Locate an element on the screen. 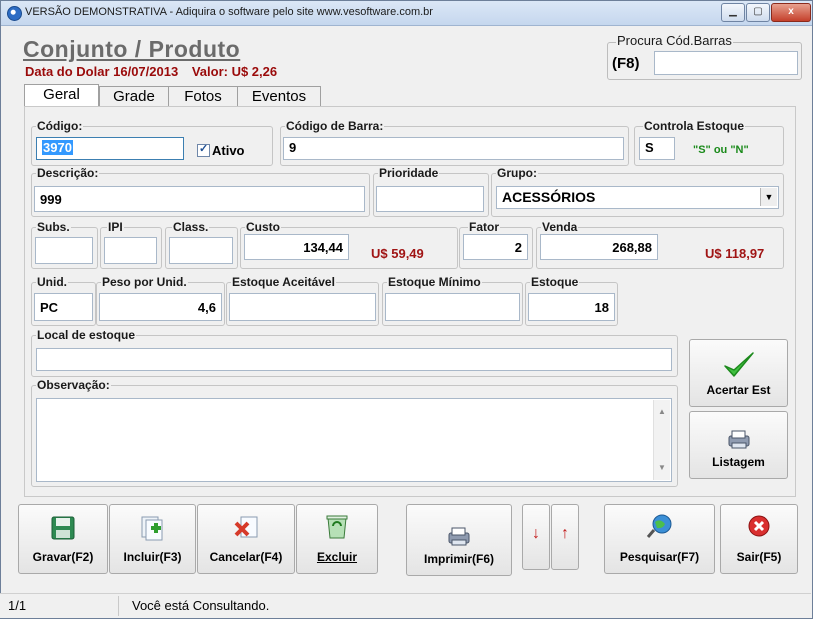 The height and width of the screenshot is (619, 813). incluir-button: Incluir(F3) is located at coordinates (152, 539).